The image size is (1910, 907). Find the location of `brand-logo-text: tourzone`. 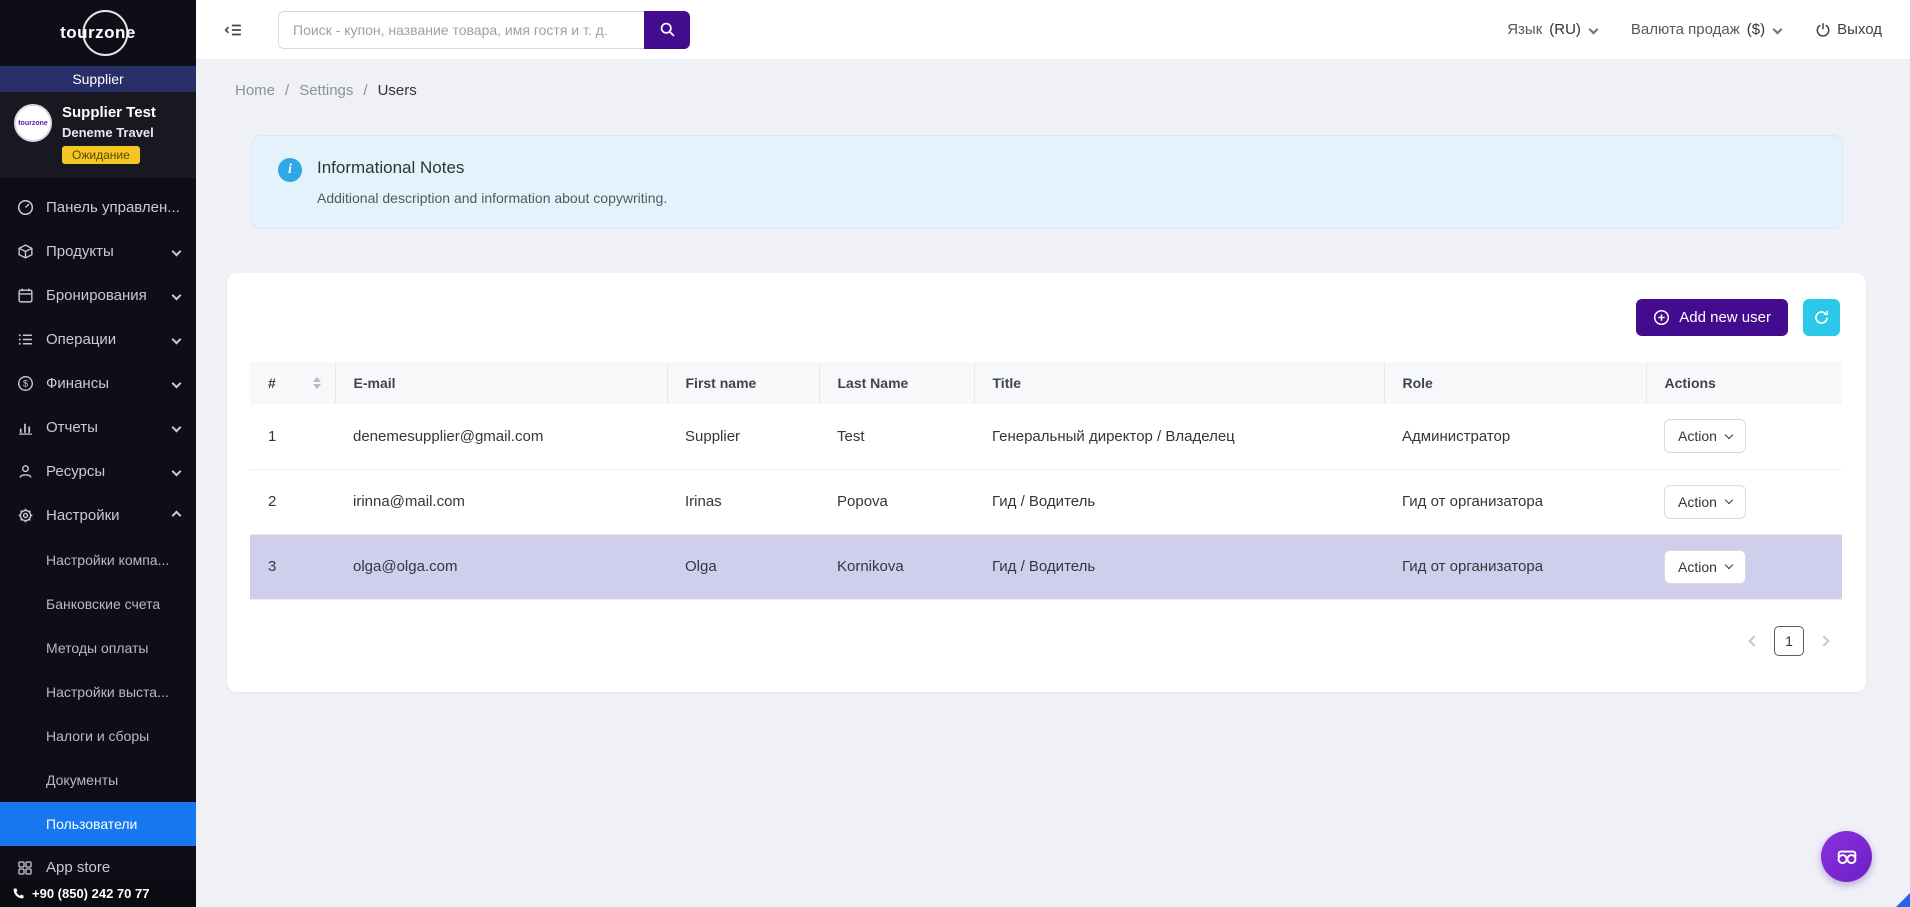

brand-logo-text: tourzone is located at coordinates (98, 32).